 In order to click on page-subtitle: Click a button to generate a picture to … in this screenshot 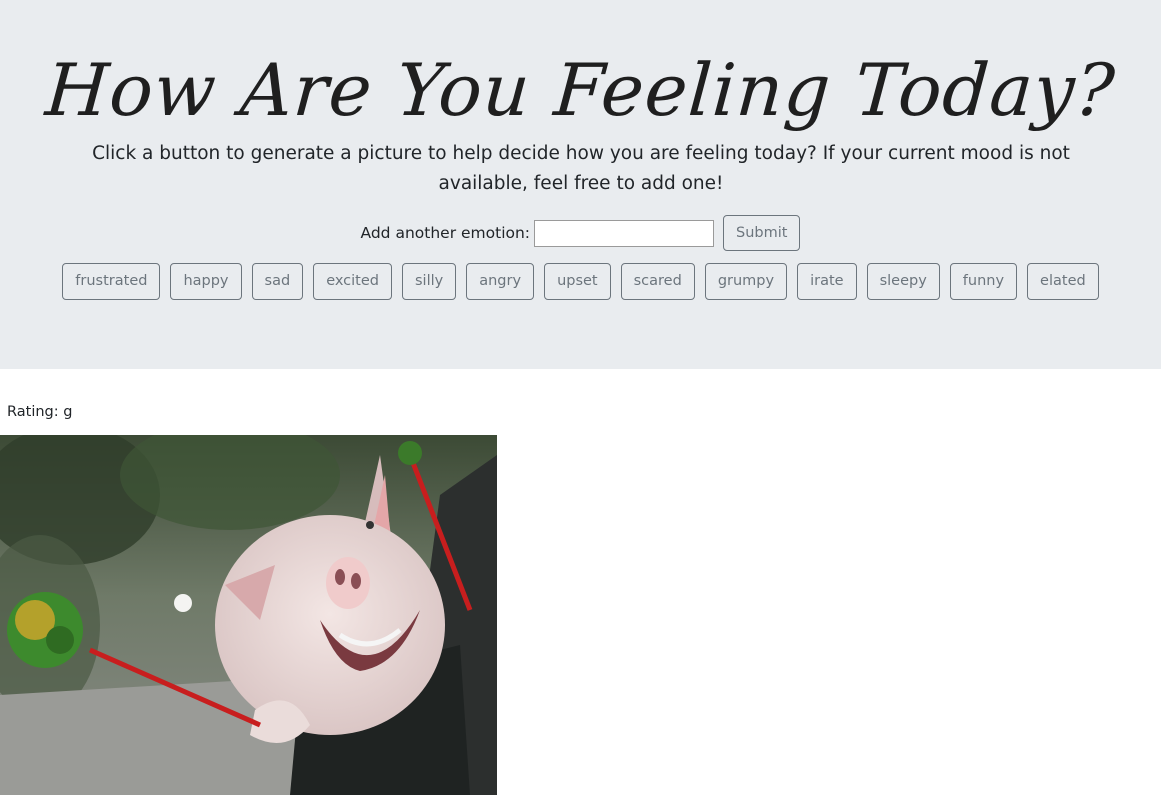, I will do `click(581, 168)`.